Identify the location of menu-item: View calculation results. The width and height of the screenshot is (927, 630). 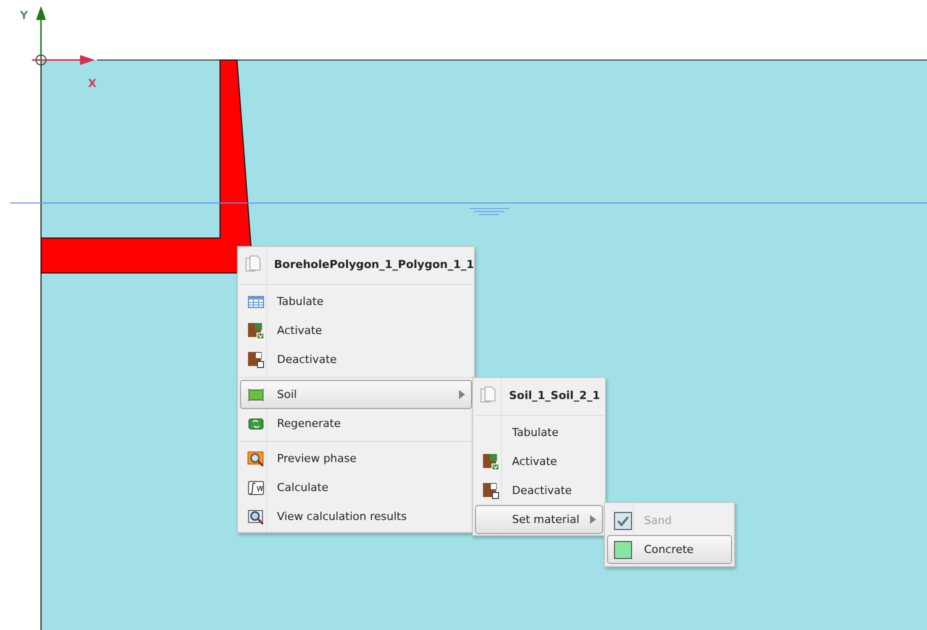
(356, 516).